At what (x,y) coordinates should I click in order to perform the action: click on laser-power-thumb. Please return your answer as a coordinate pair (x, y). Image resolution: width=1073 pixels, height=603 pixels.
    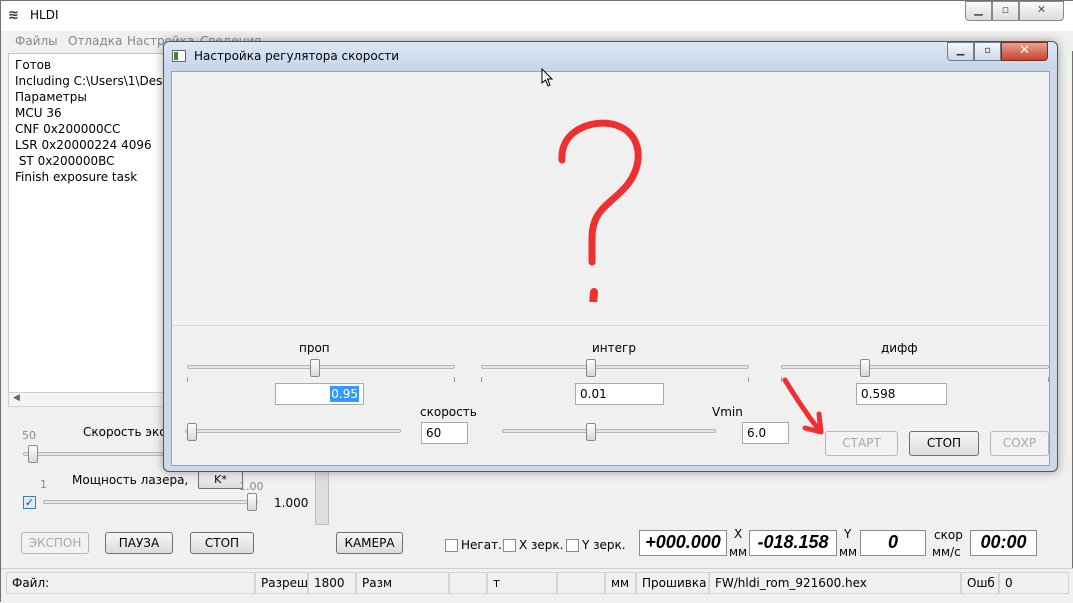
    Looking at the image, I should click on (252, 502).